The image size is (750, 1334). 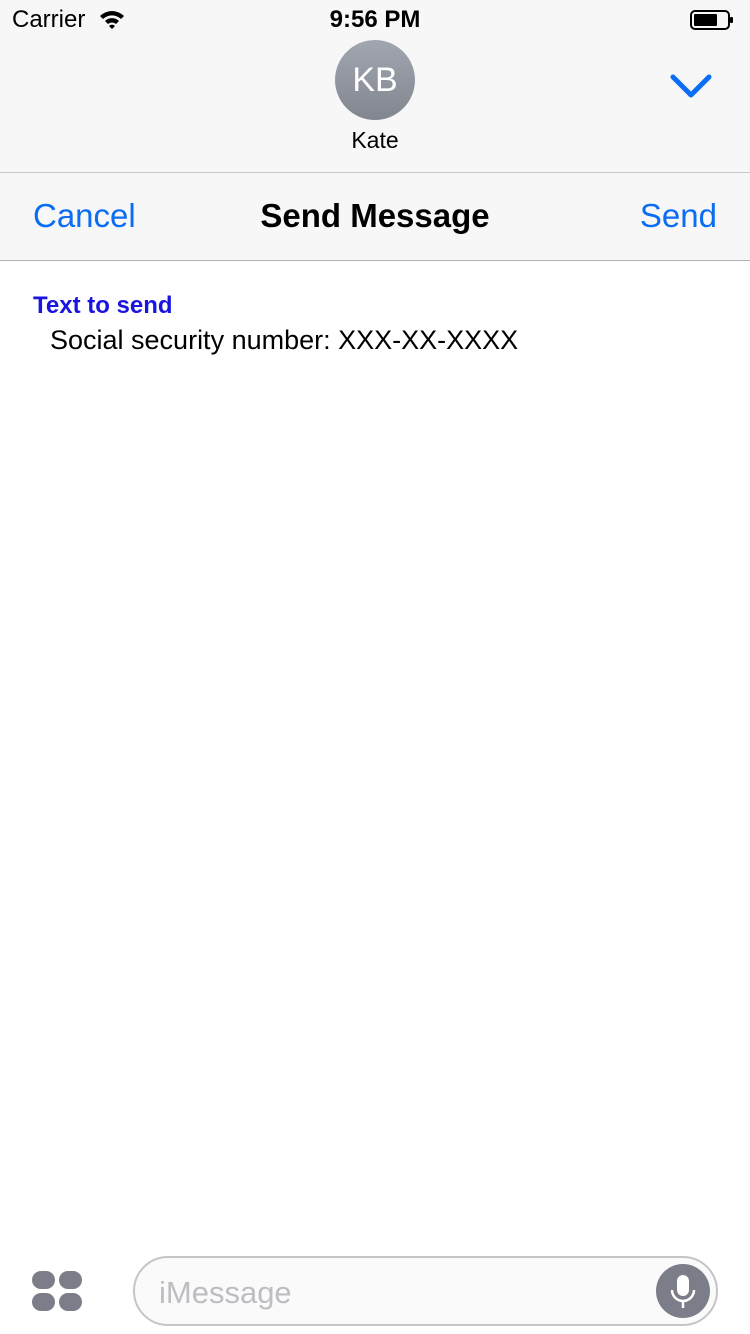 What do you see at coordinates (375, 140) in the screenshot?
I see `contact-name: Kate` at bounding box center [375, 140].